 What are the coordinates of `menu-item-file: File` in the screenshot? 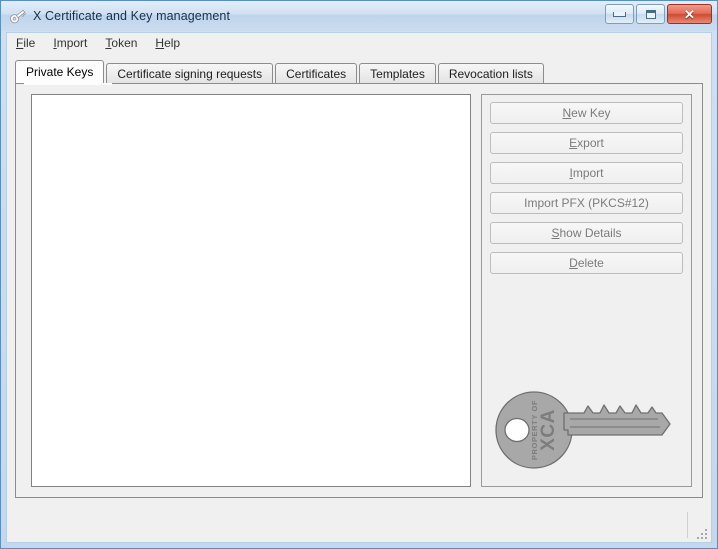 It's located at (25, 43).